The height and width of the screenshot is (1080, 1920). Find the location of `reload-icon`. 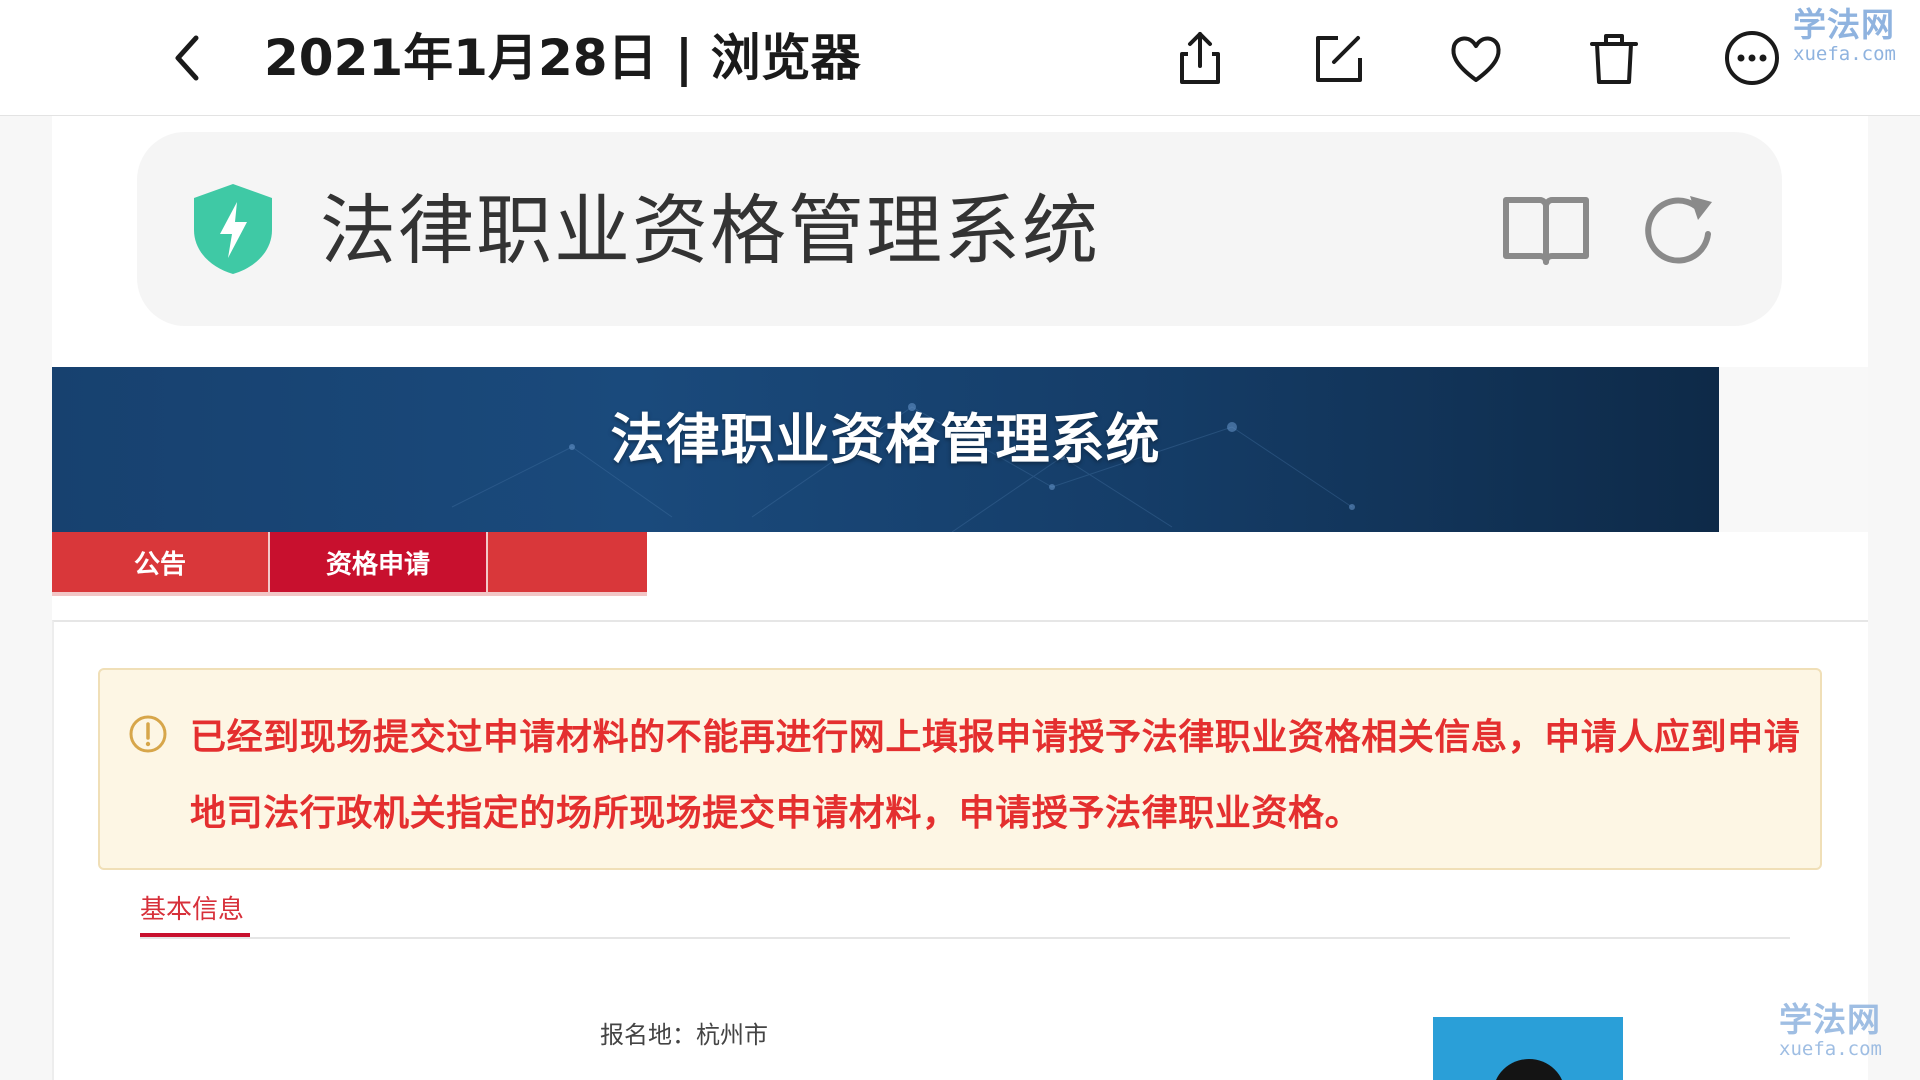

reload-icon is located at coordinates (1678, 230).